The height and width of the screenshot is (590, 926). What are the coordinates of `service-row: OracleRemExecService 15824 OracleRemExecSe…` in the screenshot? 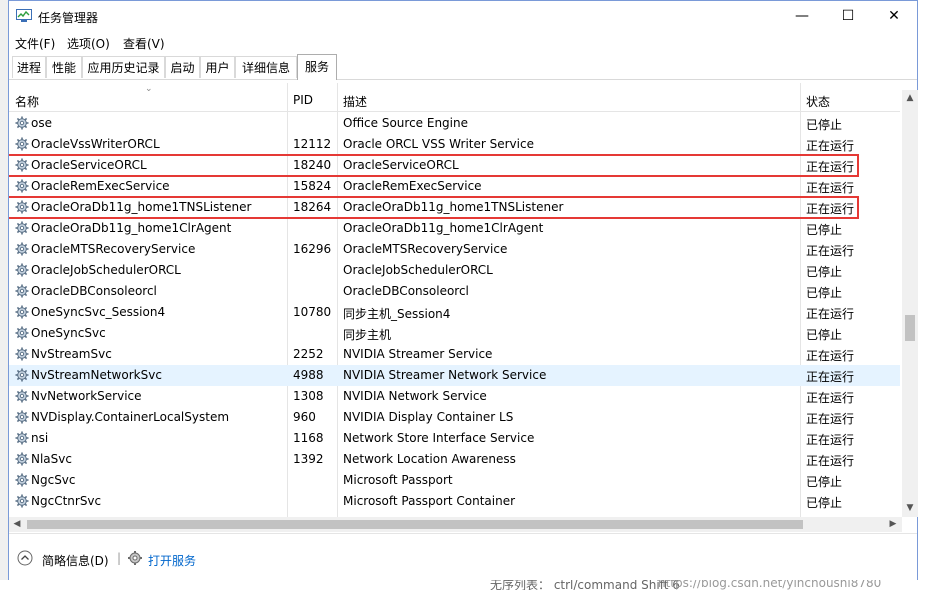 It's located at (454, 186).